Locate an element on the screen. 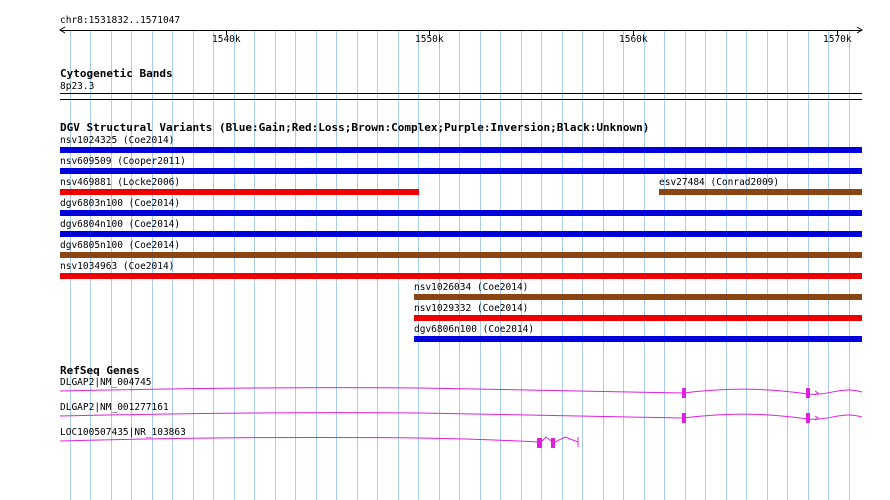 The width and height of the screenshot is (890, 500). refseq-gene-models is located at coordinates (461, 417).